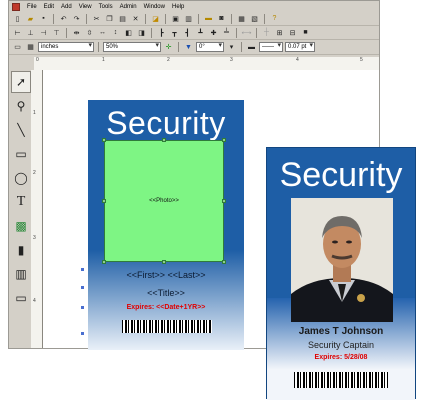  What do you see at coordinates (251, 47) in the screenshot?
I see `line-color-icon: ▬` at bounding box center [251, 47].